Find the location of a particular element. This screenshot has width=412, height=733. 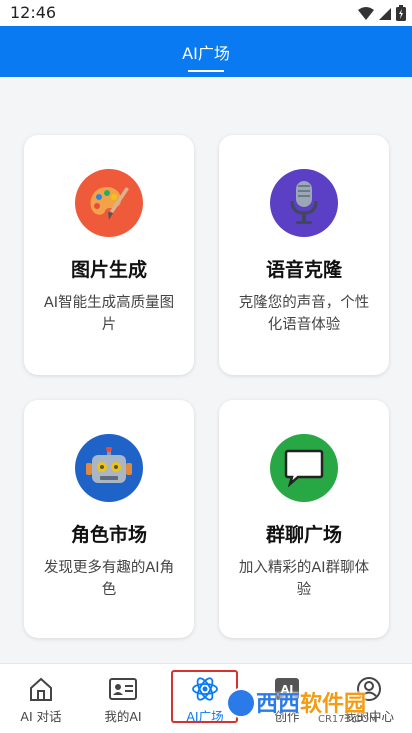

nav-item-ai-chat: AI 对话 is located at coordinates (41, 698).